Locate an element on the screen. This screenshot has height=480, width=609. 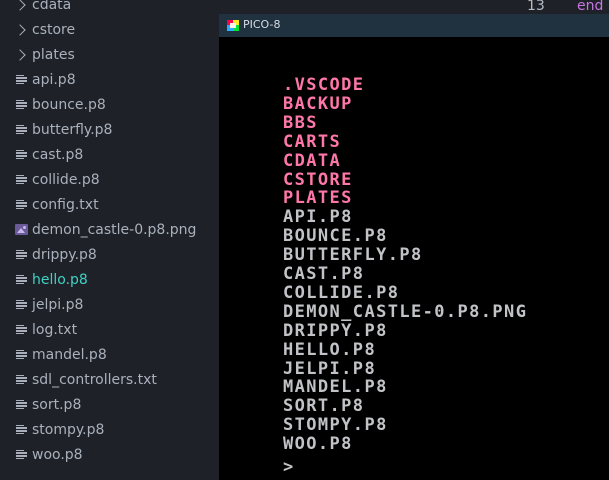
file-item: butterfly.p8 is located at coordinates (109, 129).